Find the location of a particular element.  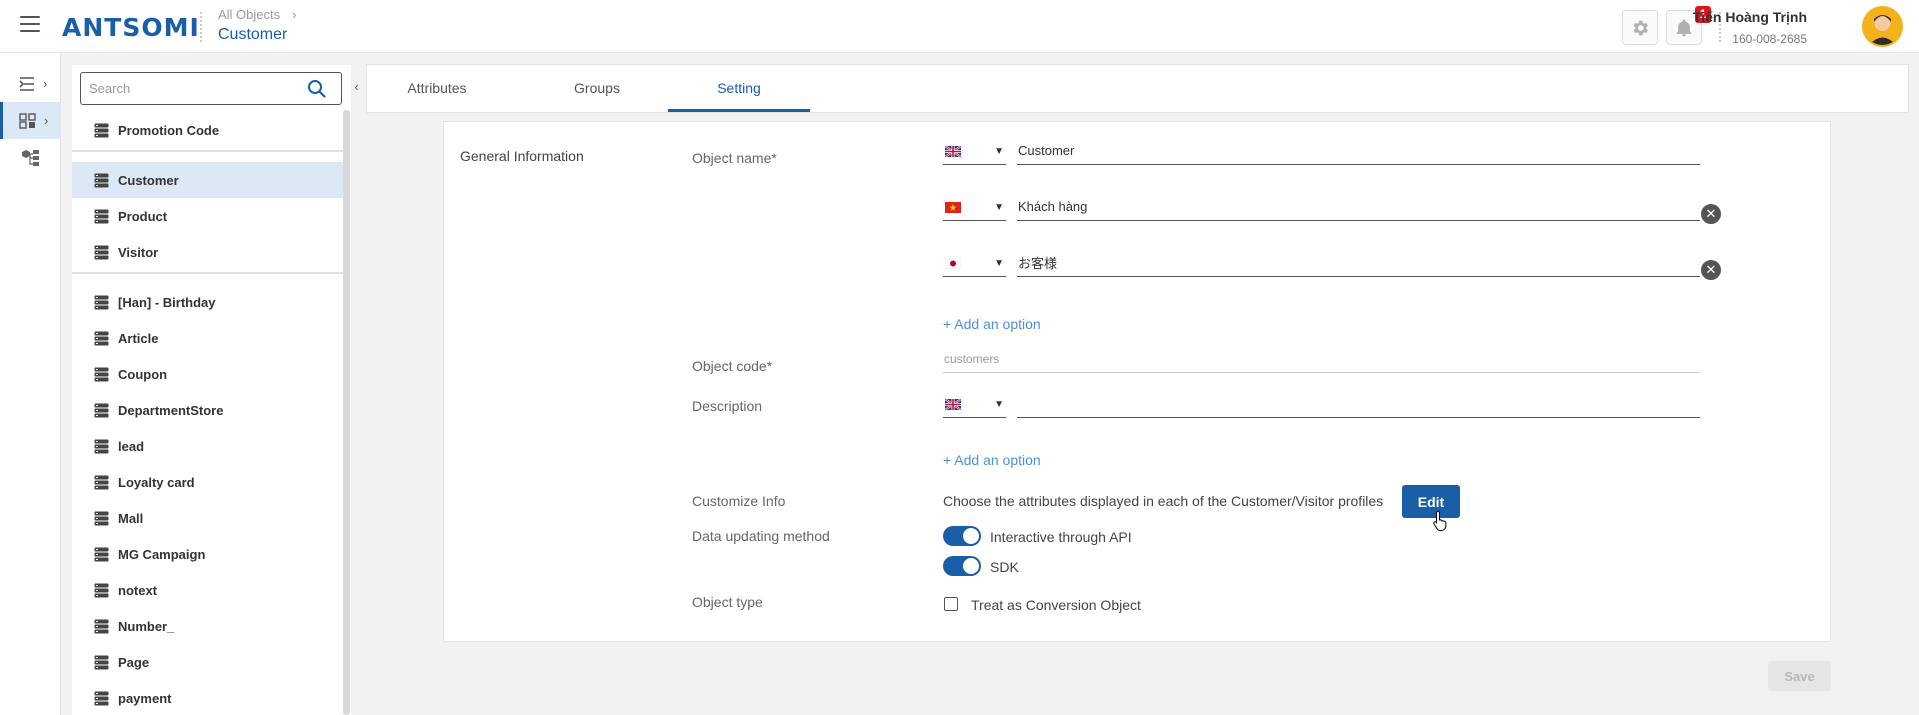

object-list-item-label: lead is located at coordinates (131, 446).